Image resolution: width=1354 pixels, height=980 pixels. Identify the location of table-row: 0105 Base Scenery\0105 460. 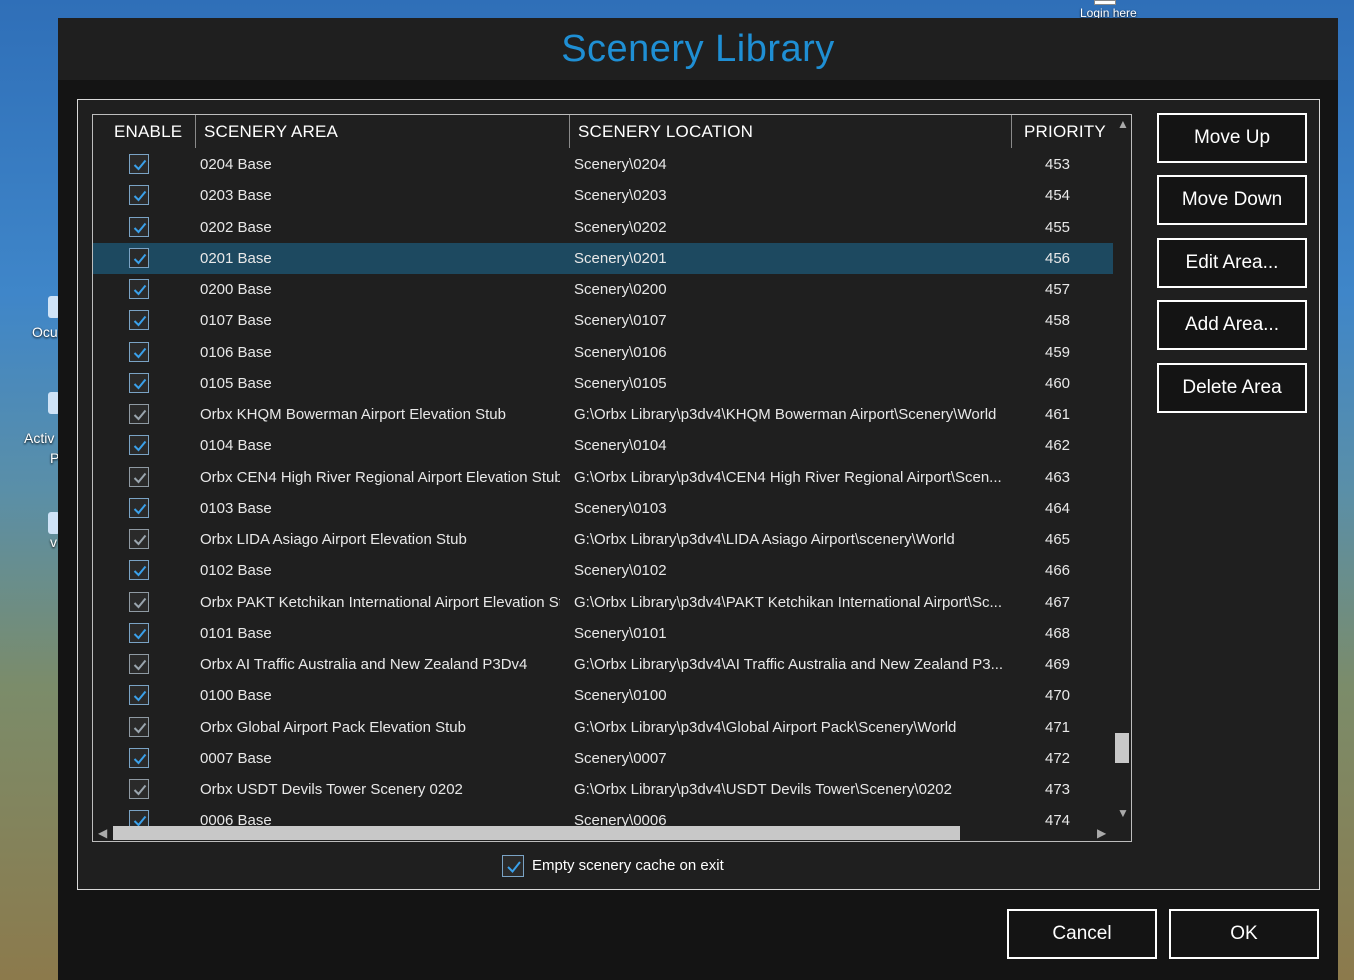
(603, 383).